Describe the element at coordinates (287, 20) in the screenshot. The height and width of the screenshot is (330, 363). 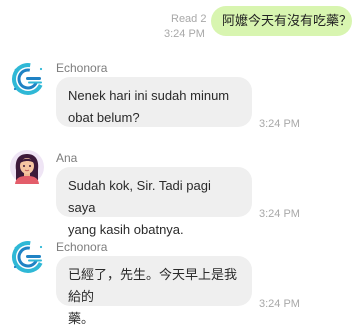
I see `message-text: 阿嬤今天有沒有吃藥？` at that location.